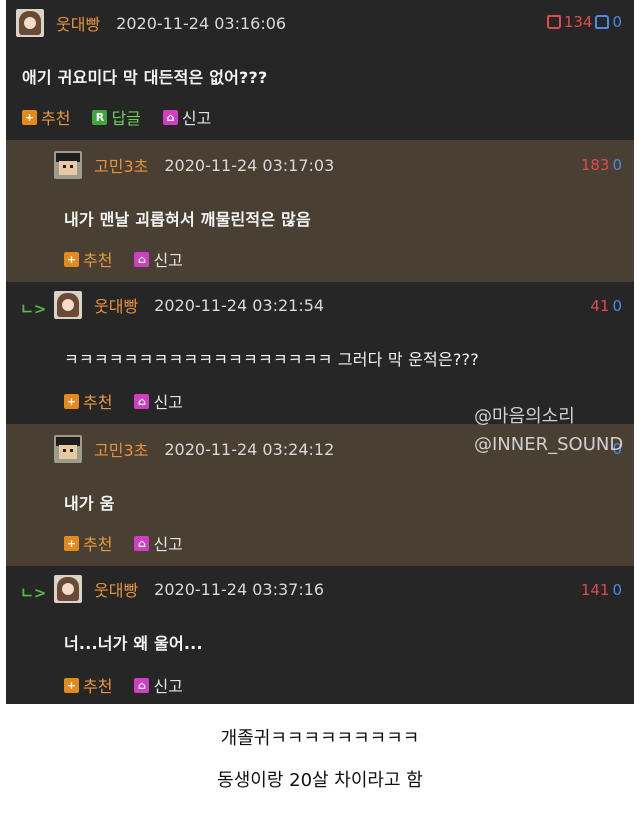 This screenshot has height=822, width=640. I want to click on reply-button: R 답글, so click(116, 117).